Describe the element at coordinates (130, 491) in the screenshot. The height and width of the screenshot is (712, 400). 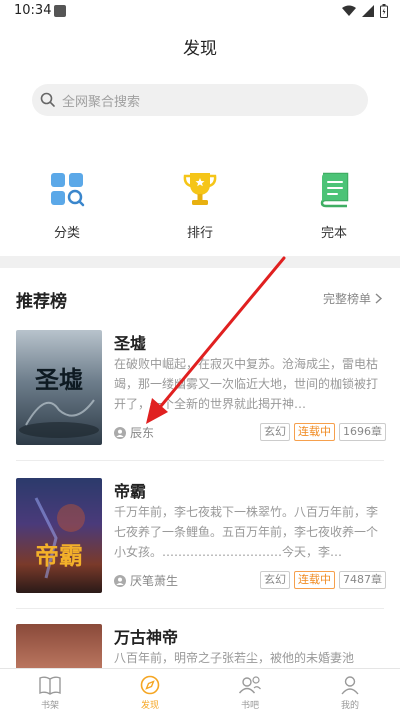
I see `book-title: 帝霸` at that location.